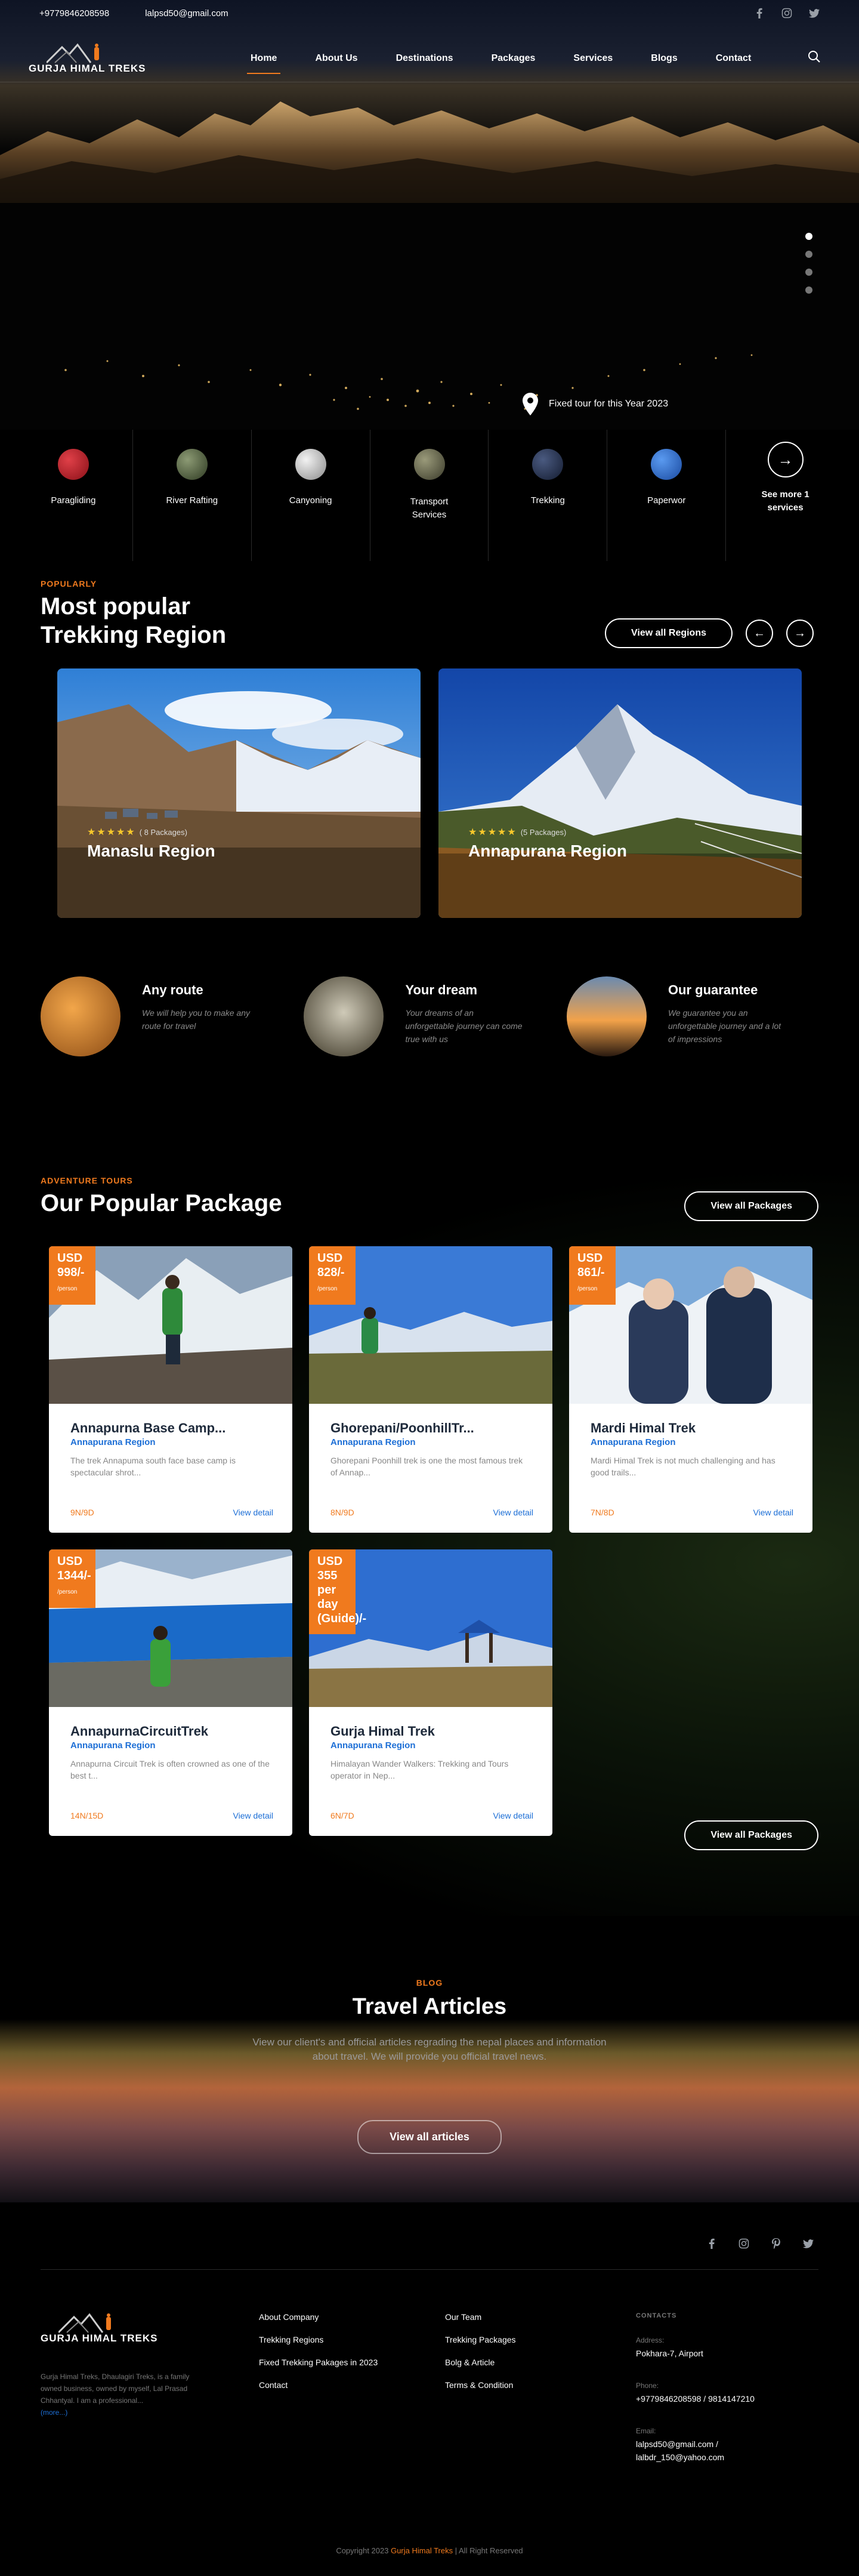 Image resolution: width=859 pixels, height=2576 pixels. I want to click on nav-packages: Packages, so click(513, 58).